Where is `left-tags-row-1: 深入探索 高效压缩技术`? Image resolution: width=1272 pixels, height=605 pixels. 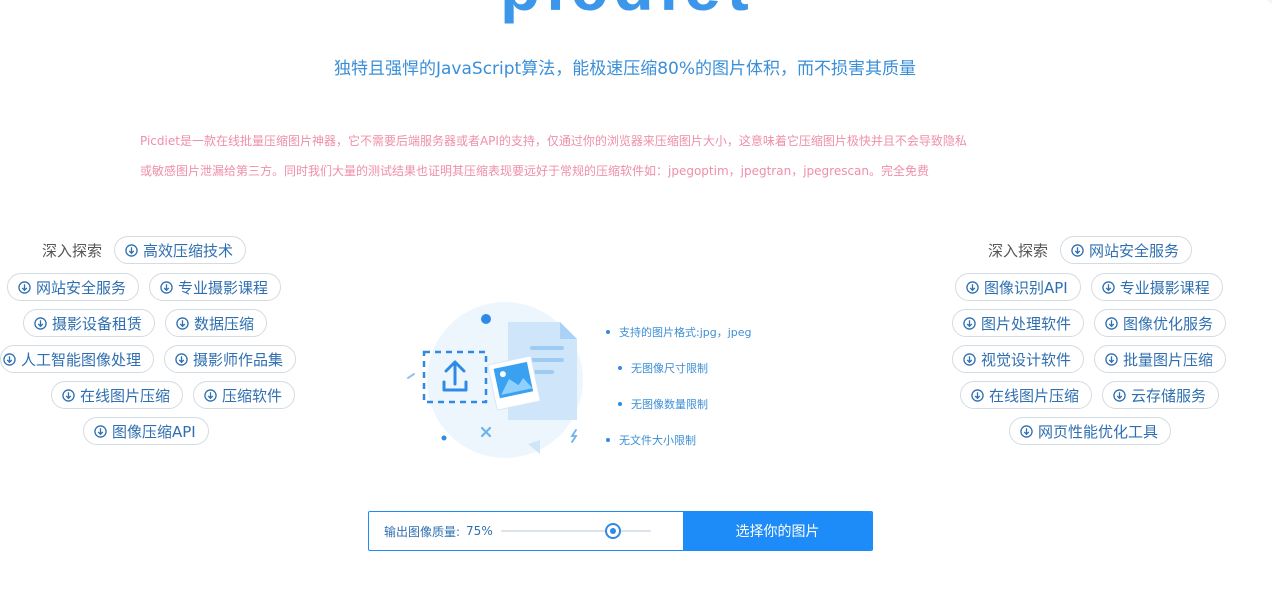
left-tags-row-1: 深入探索 高效压缩技术 is located at coordinates (144, 250).